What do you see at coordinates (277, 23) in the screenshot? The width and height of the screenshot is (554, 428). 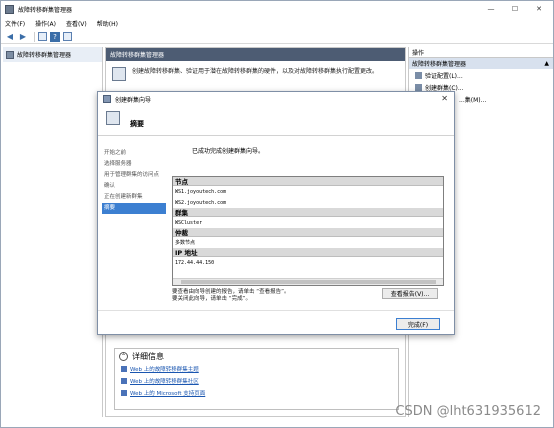 I see `menu-bar: 文件(F) 操作(A) 查看(V) 帮助(H)` at bounding box center [277, 23].